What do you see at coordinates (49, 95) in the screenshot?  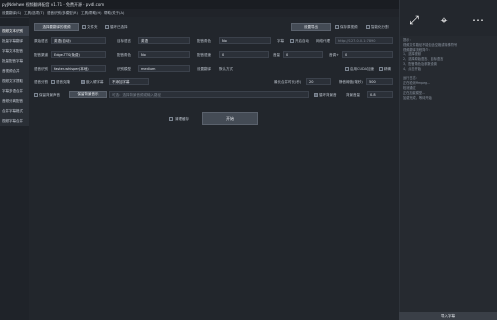 I see `keep-bg-label: 保留背景声音` at bounding box center [49, 95].